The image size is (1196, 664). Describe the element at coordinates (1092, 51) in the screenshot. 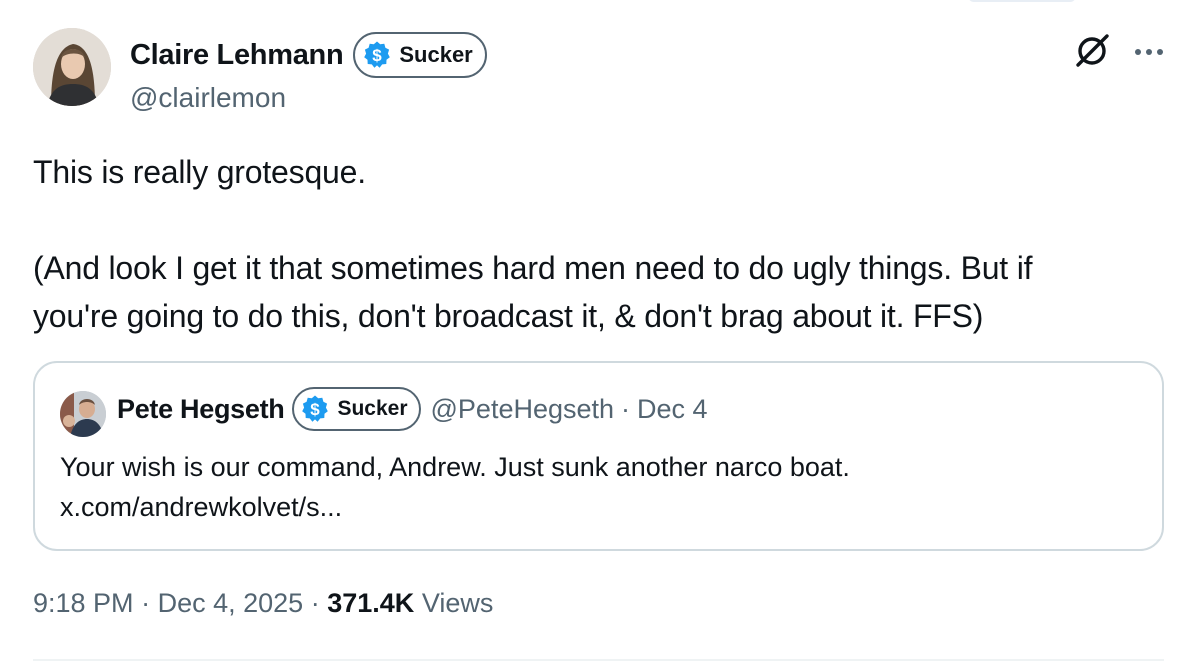

I see `grok-icon` at that location.